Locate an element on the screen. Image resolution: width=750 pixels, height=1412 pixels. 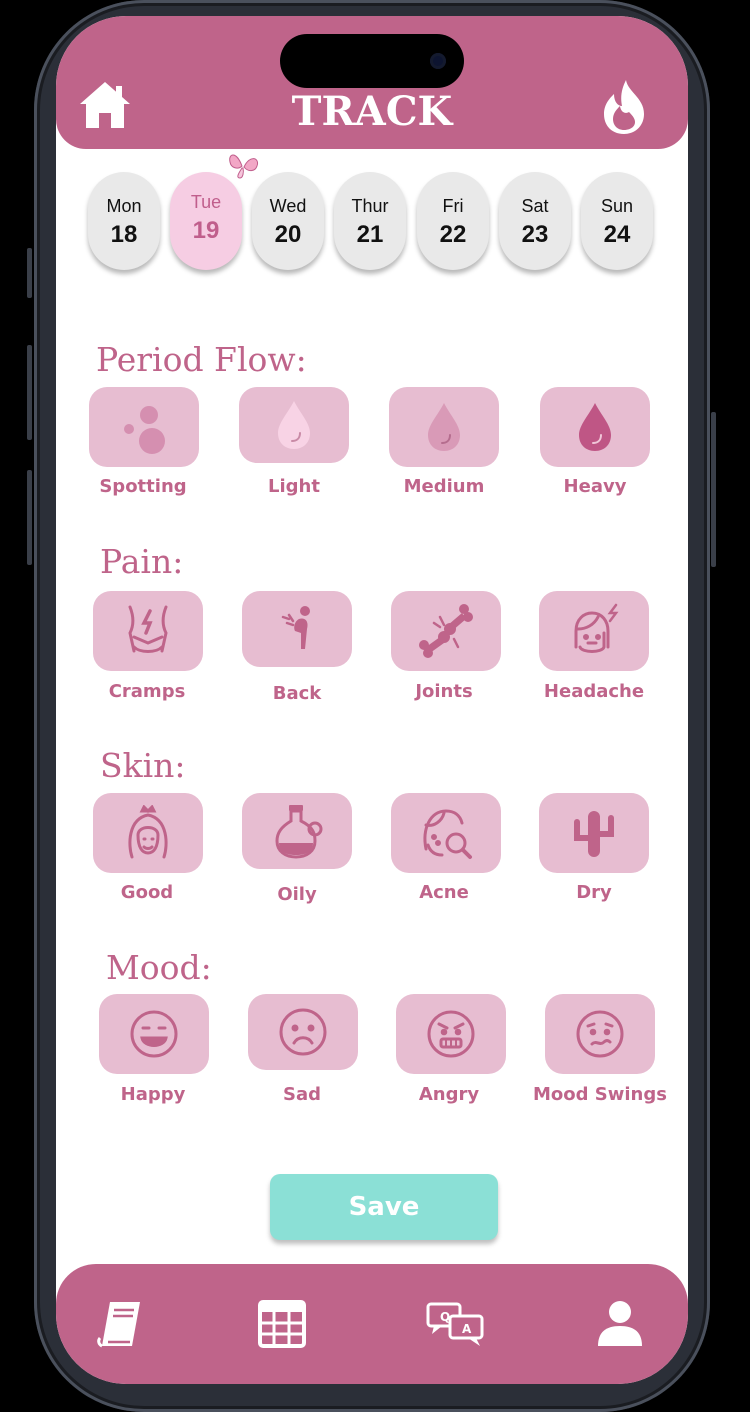
skin-oily-button is located at coordinates (297, 831).